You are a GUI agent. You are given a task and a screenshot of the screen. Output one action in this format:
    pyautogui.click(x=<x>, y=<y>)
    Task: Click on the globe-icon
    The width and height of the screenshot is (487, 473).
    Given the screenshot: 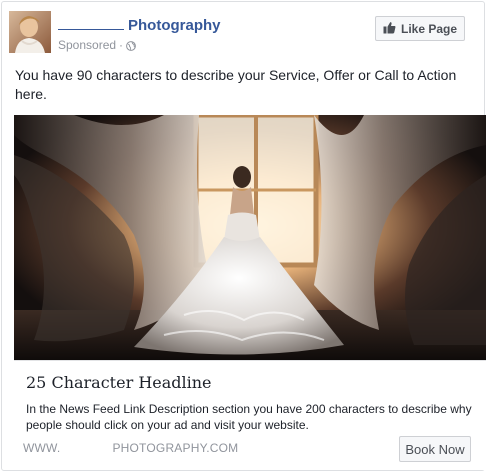 What is the action you would take?
    pyautogui.click(x=131, y=45)
    